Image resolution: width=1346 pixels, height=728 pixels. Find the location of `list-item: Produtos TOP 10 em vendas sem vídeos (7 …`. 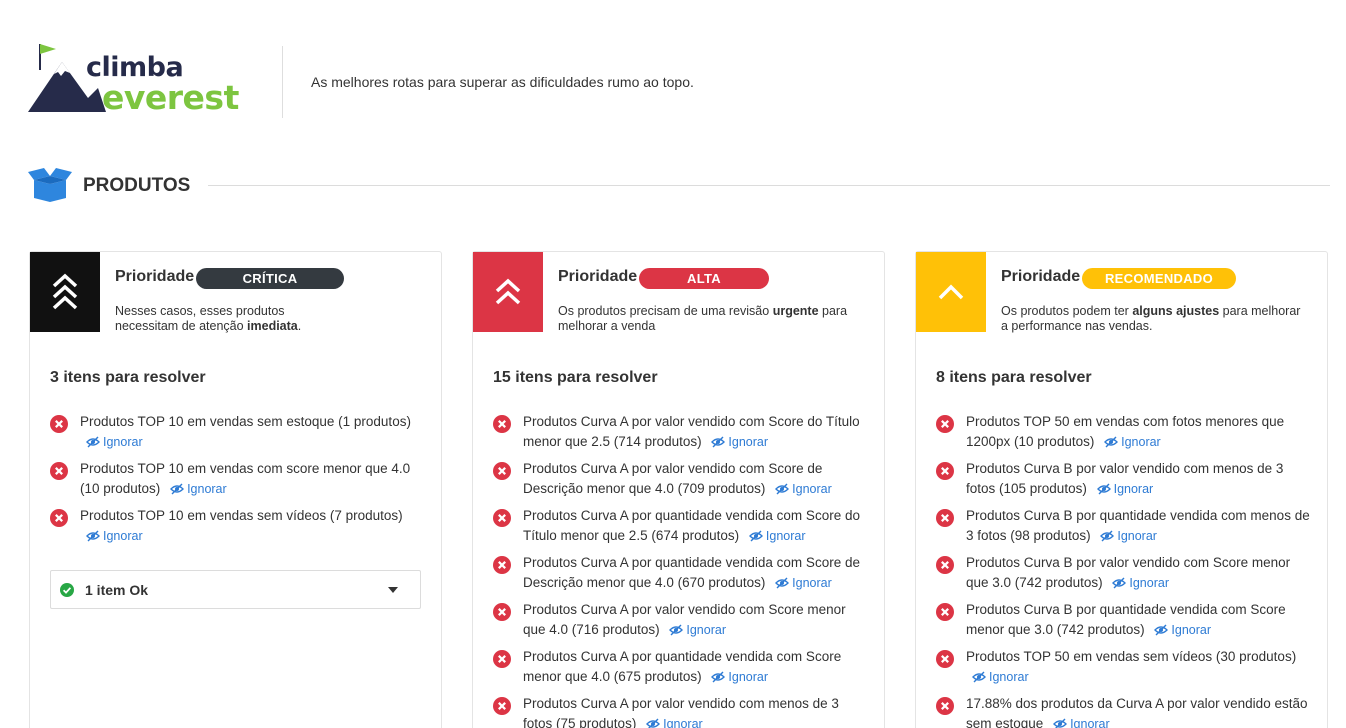

list-item: Produtos TOP 10 em vendas sem vídeos (7 … is located at coordinates (238, 526).